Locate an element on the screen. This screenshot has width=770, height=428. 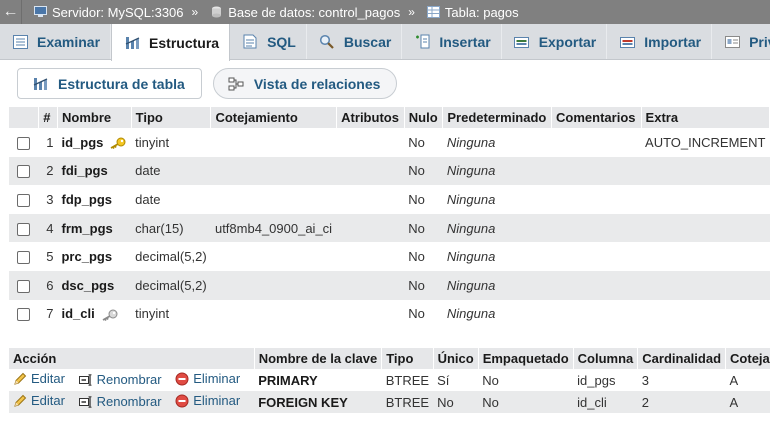
row-number: 4 is located at coordinates (48, 228).